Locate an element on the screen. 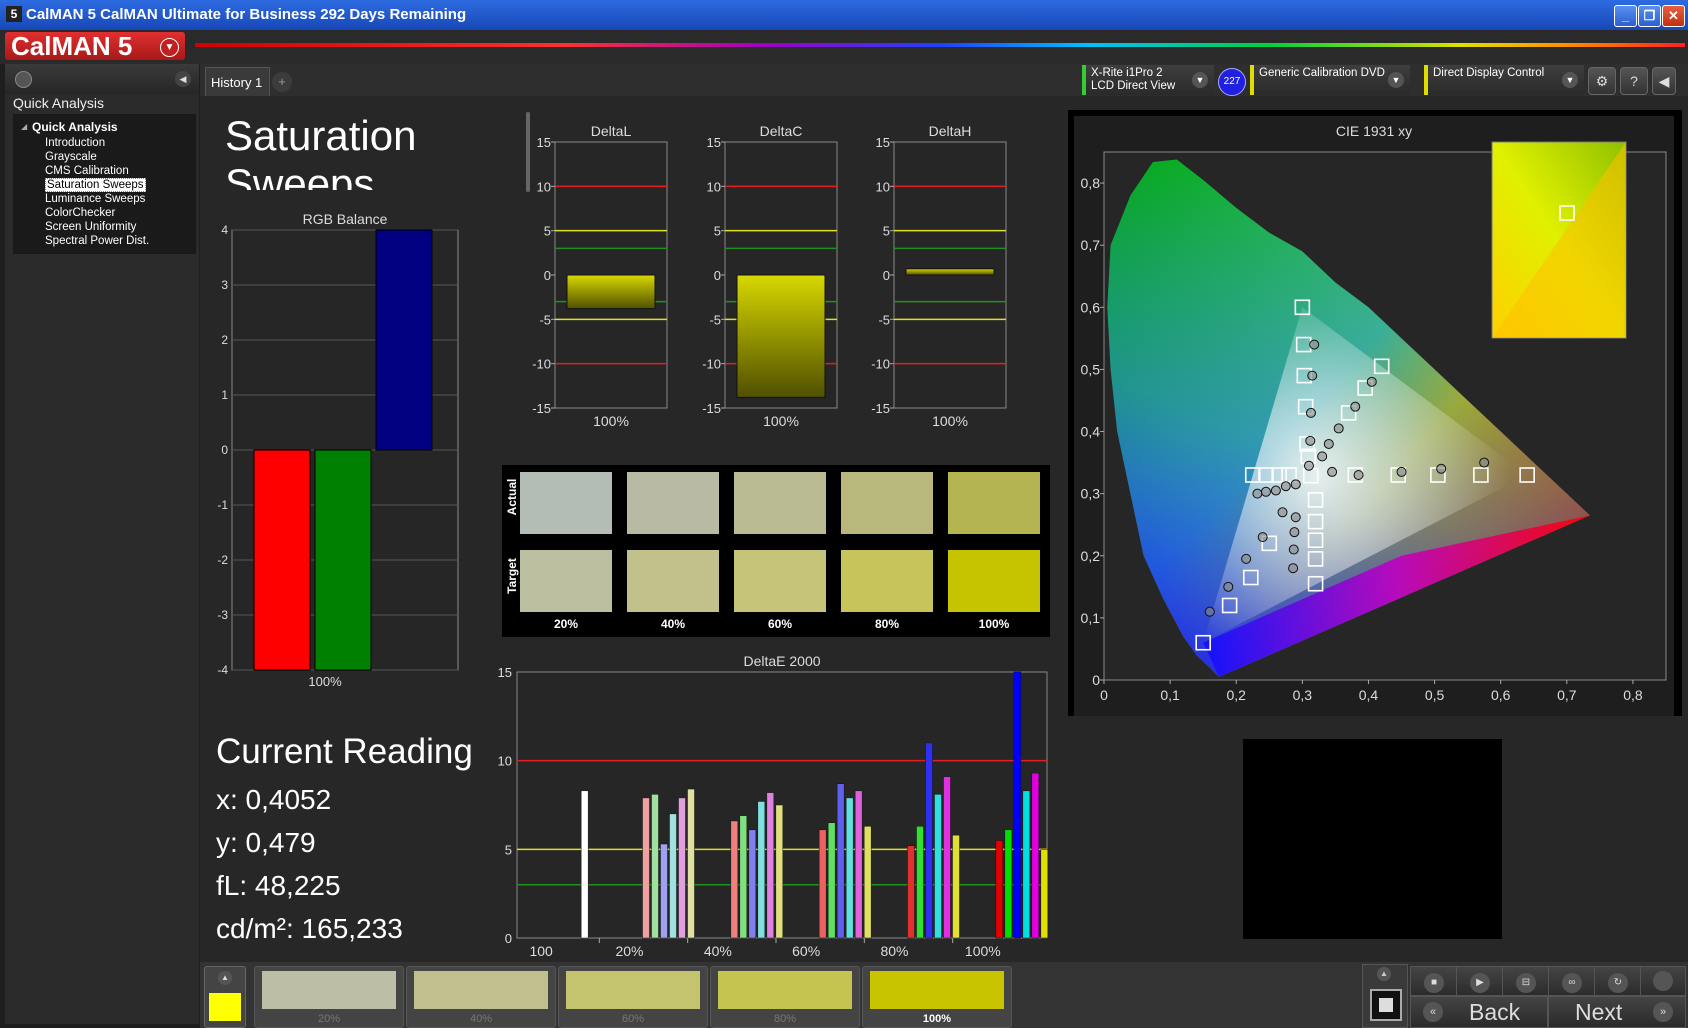  x-tick-label: 40% is located at coordinates (718, 951).